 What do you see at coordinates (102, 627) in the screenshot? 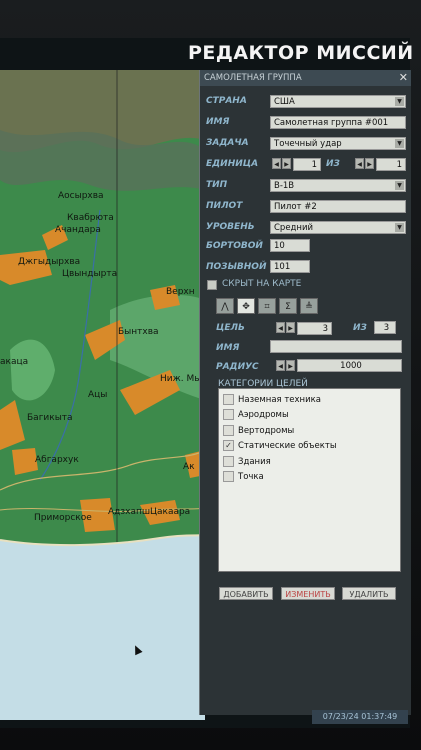
I see `sea-area` at bounding box center [102, 627].